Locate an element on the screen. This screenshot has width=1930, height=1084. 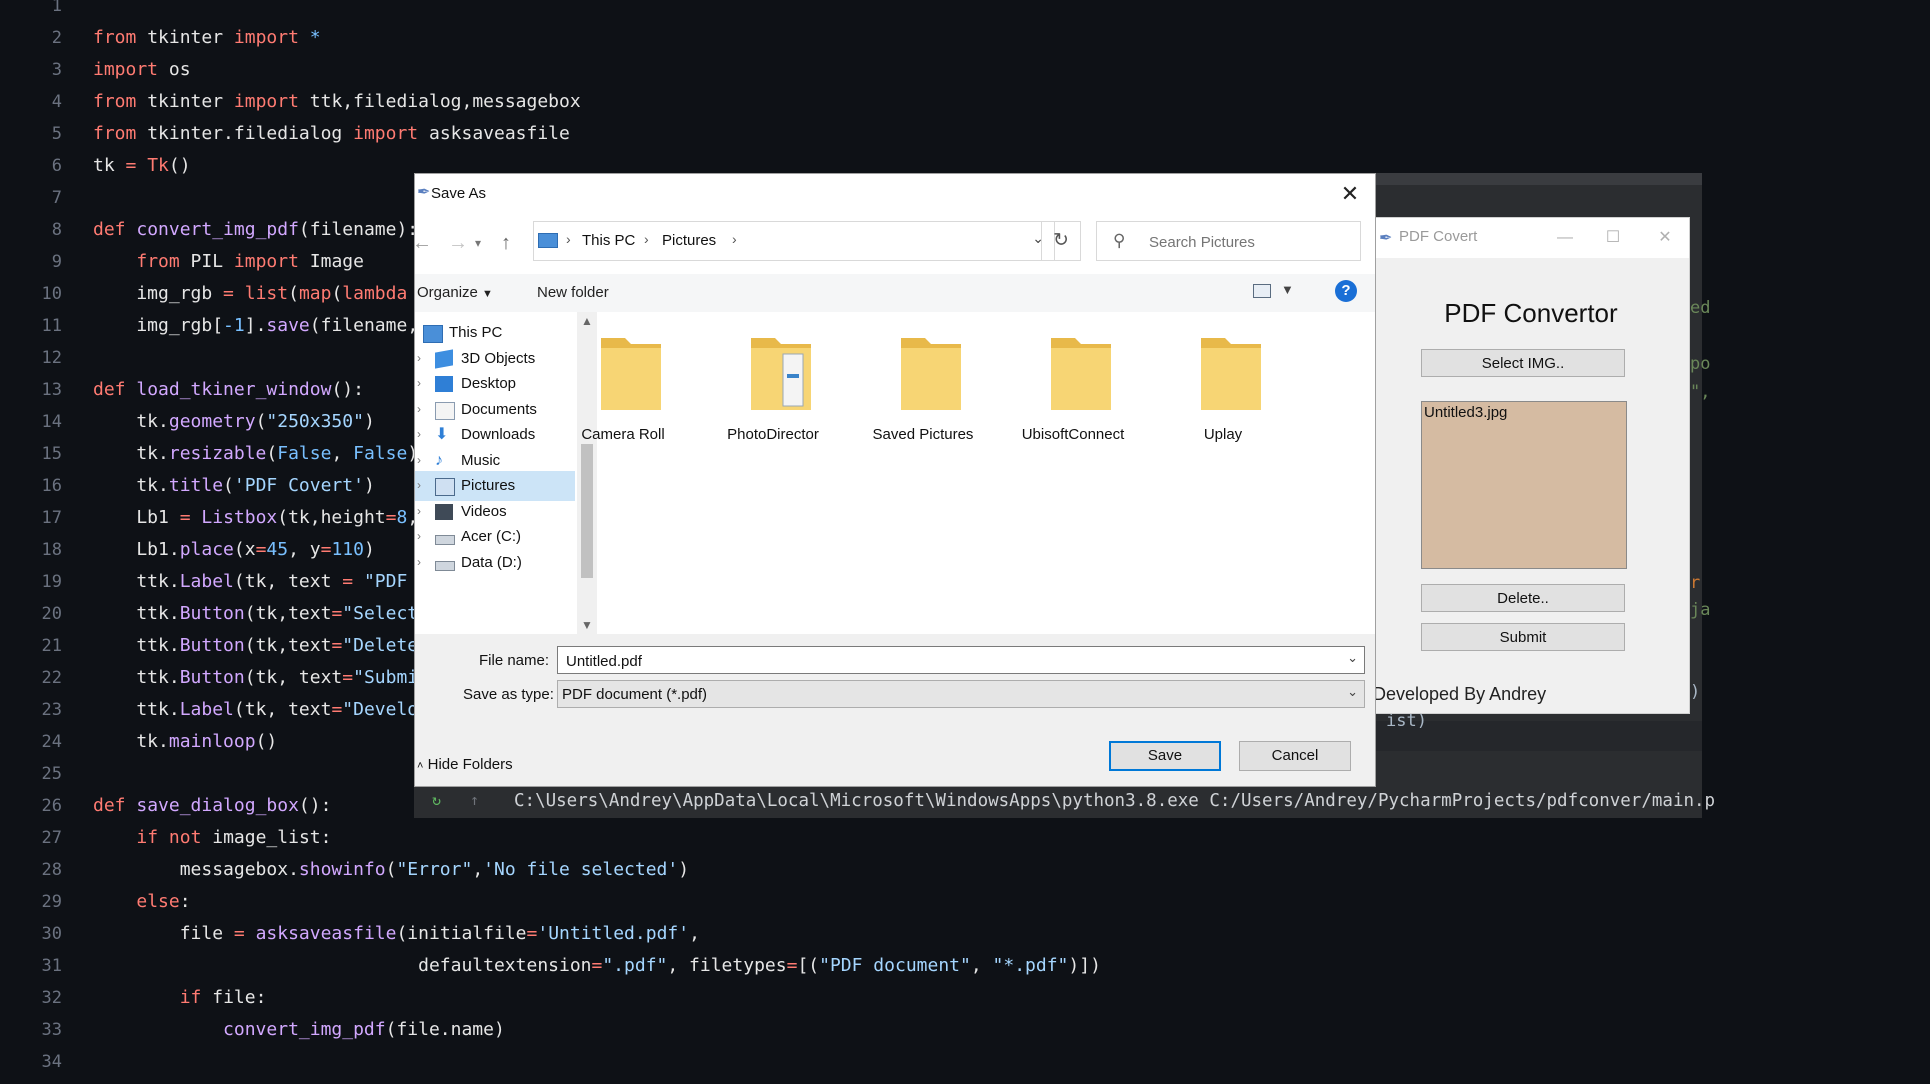
delete-button: Delete.. is located at coordinates (1523, 598).